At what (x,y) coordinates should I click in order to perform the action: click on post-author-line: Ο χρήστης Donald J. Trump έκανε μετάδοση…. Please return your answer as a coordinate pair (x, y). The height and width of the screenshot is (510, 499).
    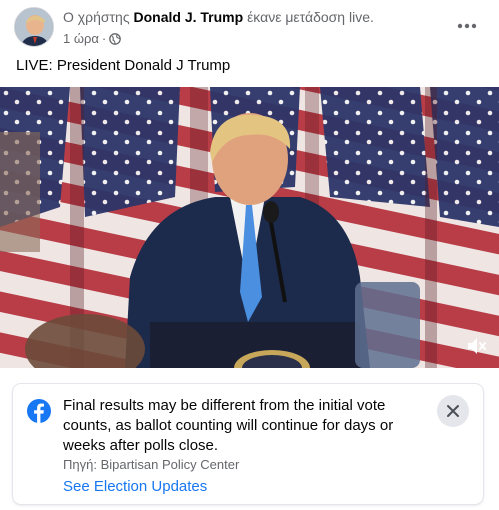
    Looking at the image, I should click on (218, 17).